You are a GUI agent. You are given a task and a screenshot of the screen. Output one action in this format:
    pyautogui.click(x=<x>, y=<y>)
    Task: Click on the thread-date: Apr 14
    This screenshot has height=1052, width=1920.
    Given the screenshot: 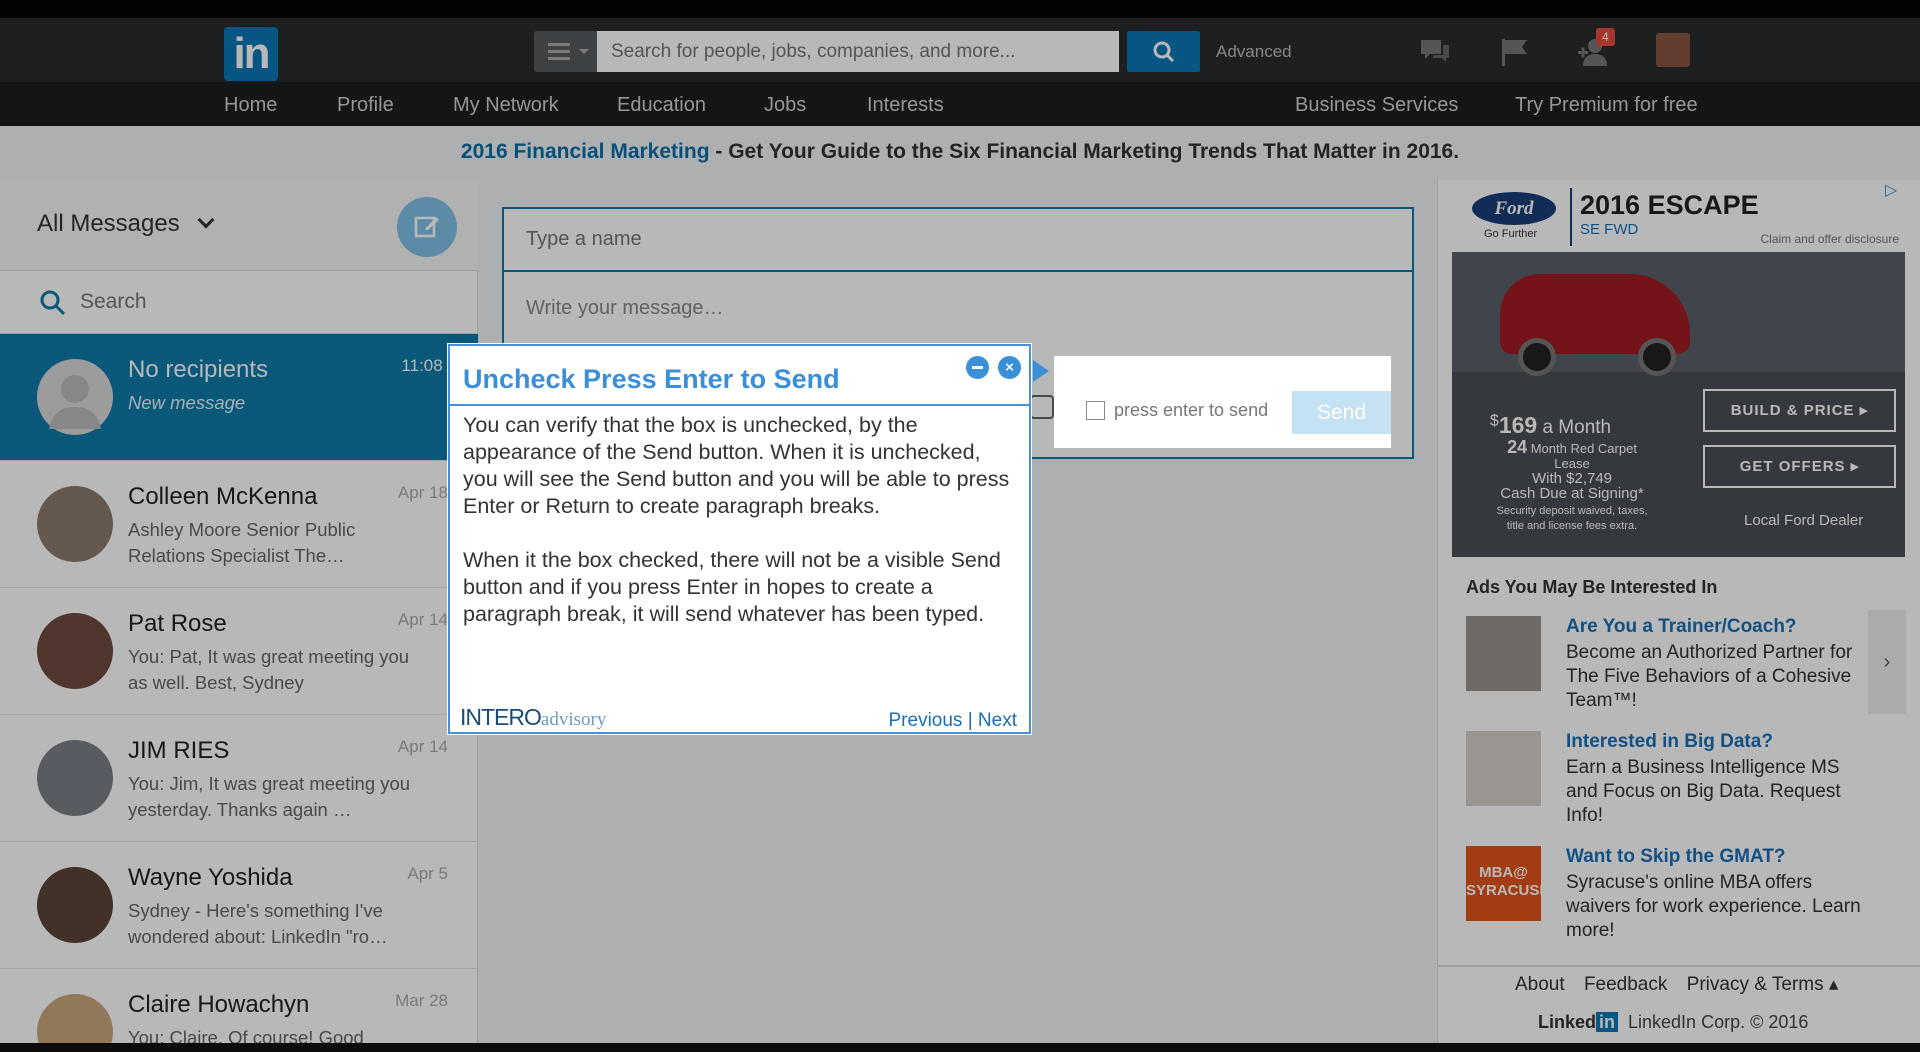 What is the action you would take?
    pyautogui.click(x=422, y=746)
    